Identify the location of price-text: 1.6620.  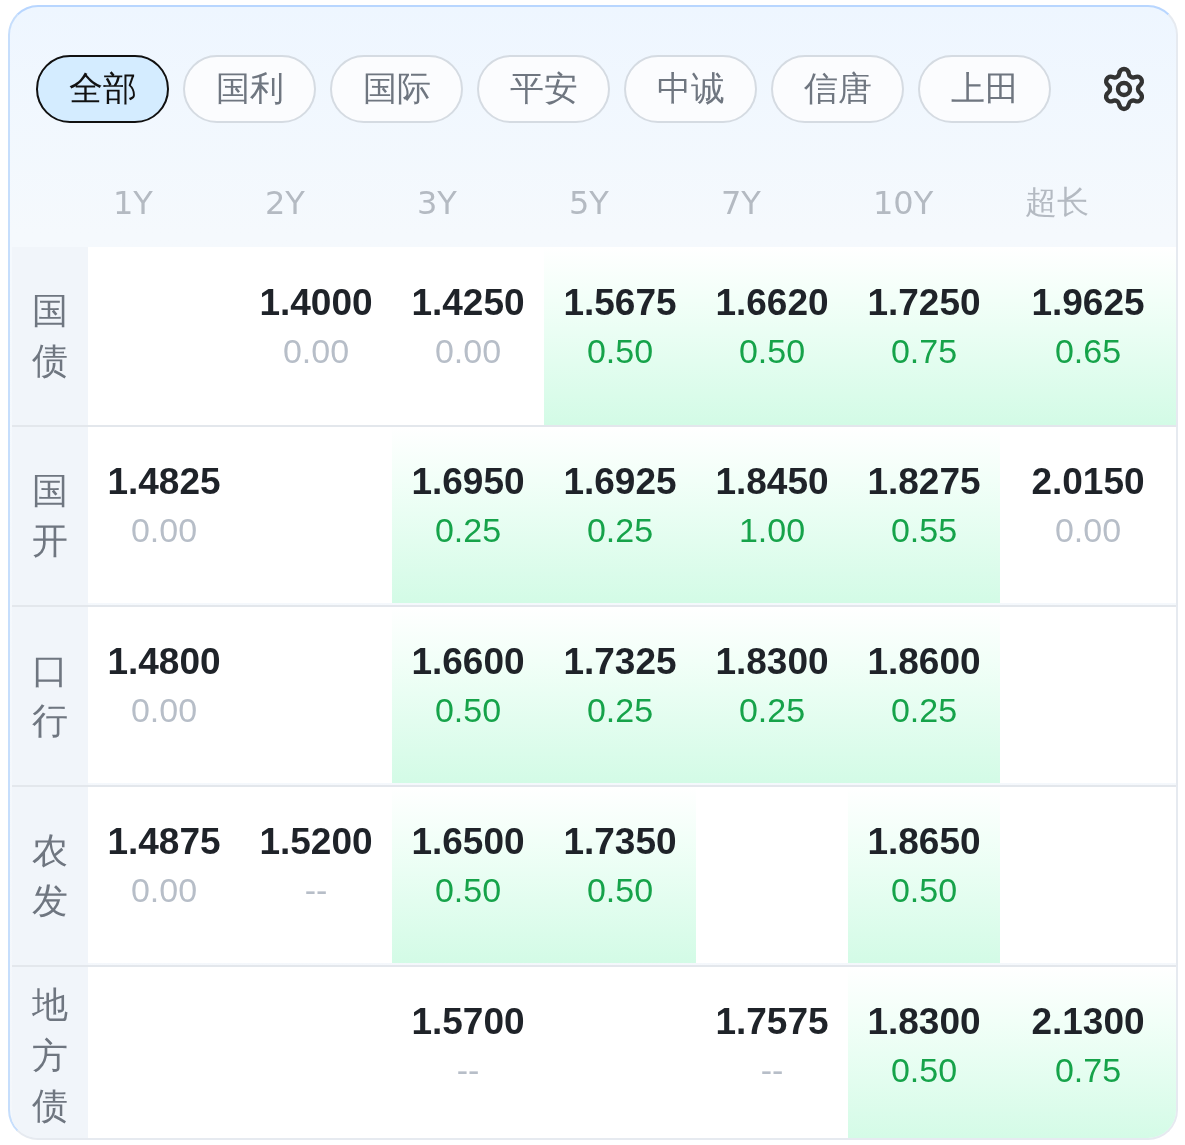
(772, 302).